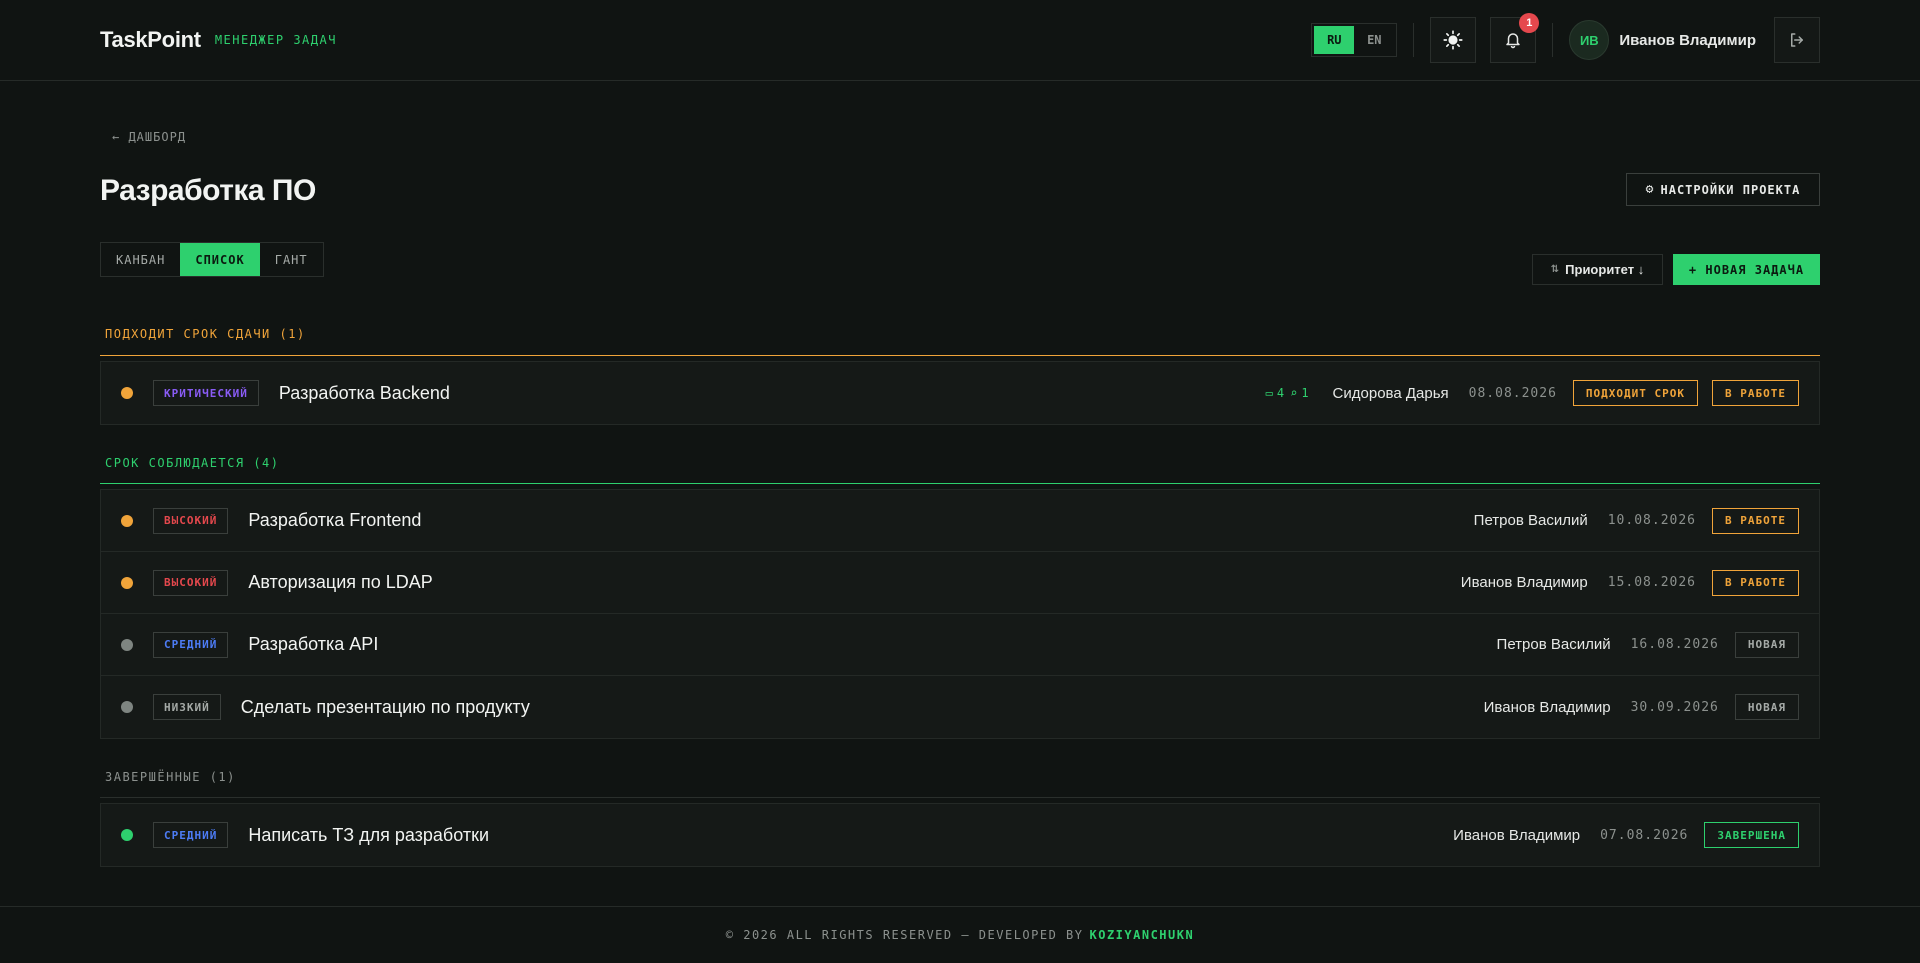  Describe the element at coordinates (1674, 644) in the screenshot. I see `due-date: 16.08.2026` at that location.